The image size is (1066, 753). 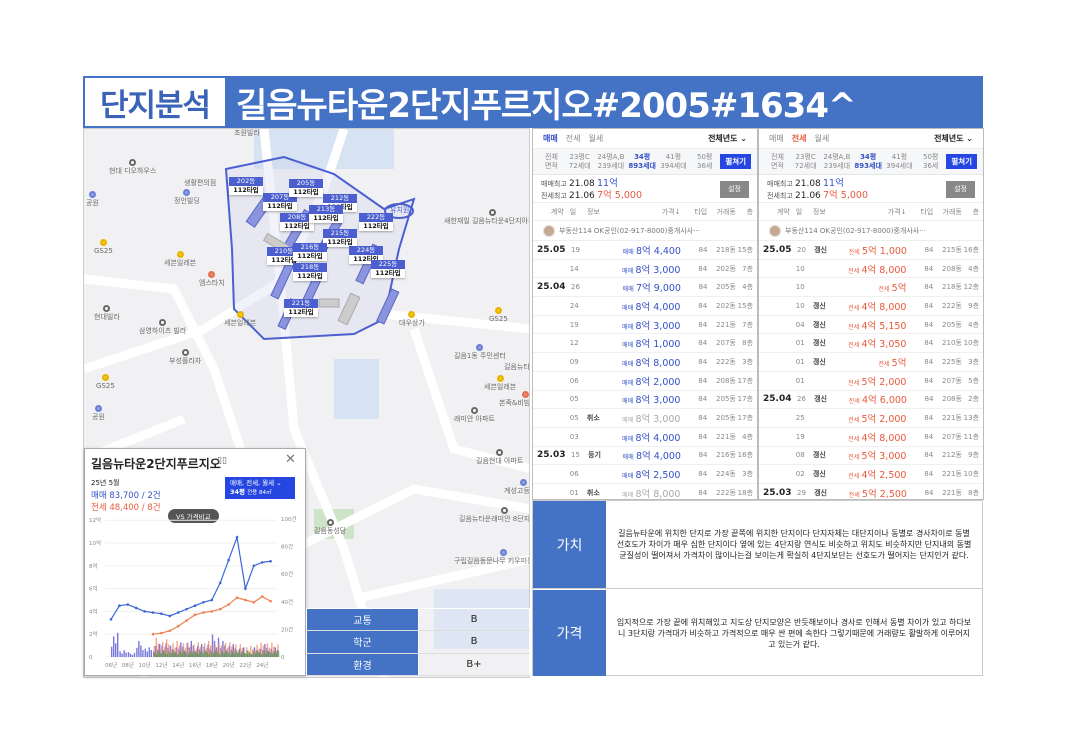 I want to click on building-dong: 218동, so click(x=952, y=287).